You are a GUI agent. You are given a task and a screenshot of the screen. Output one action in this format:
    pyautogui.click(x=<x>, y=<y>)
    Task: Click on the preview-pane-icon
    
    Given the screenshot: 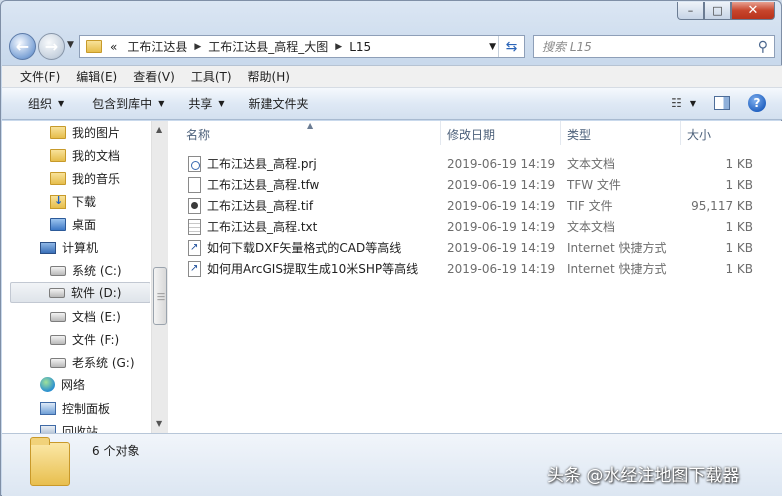 What is the action you would take?
    pyautogui.click(x=722, y=103)
    